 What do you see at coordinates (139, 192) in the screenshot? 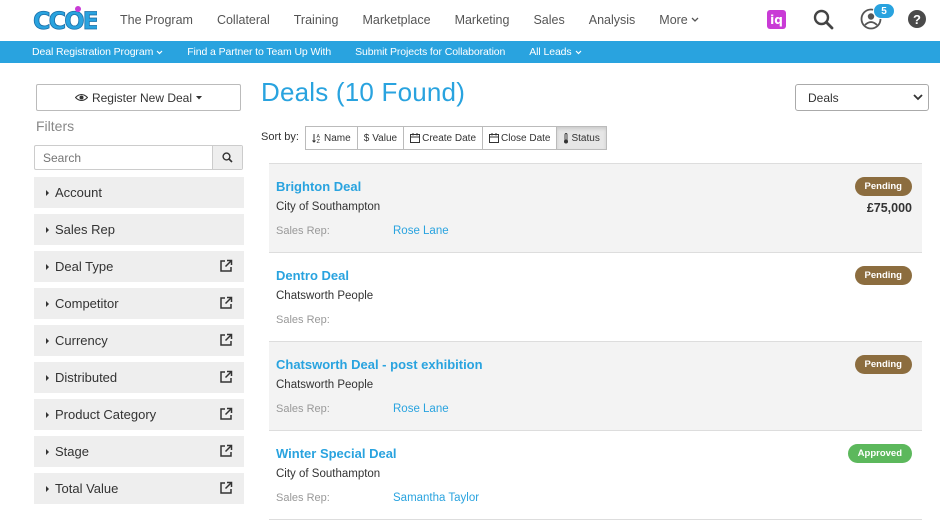
I see `filter-account: Account` at bounding box center [139, 192].